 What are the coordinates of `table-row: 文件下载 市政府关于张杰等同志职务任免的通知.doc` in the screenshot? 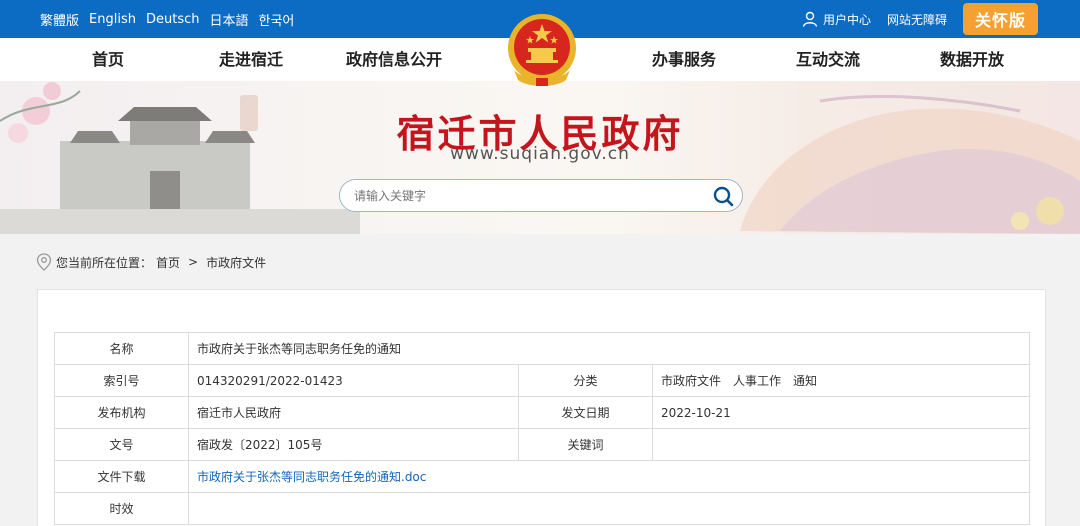 It's located at (542, 476).